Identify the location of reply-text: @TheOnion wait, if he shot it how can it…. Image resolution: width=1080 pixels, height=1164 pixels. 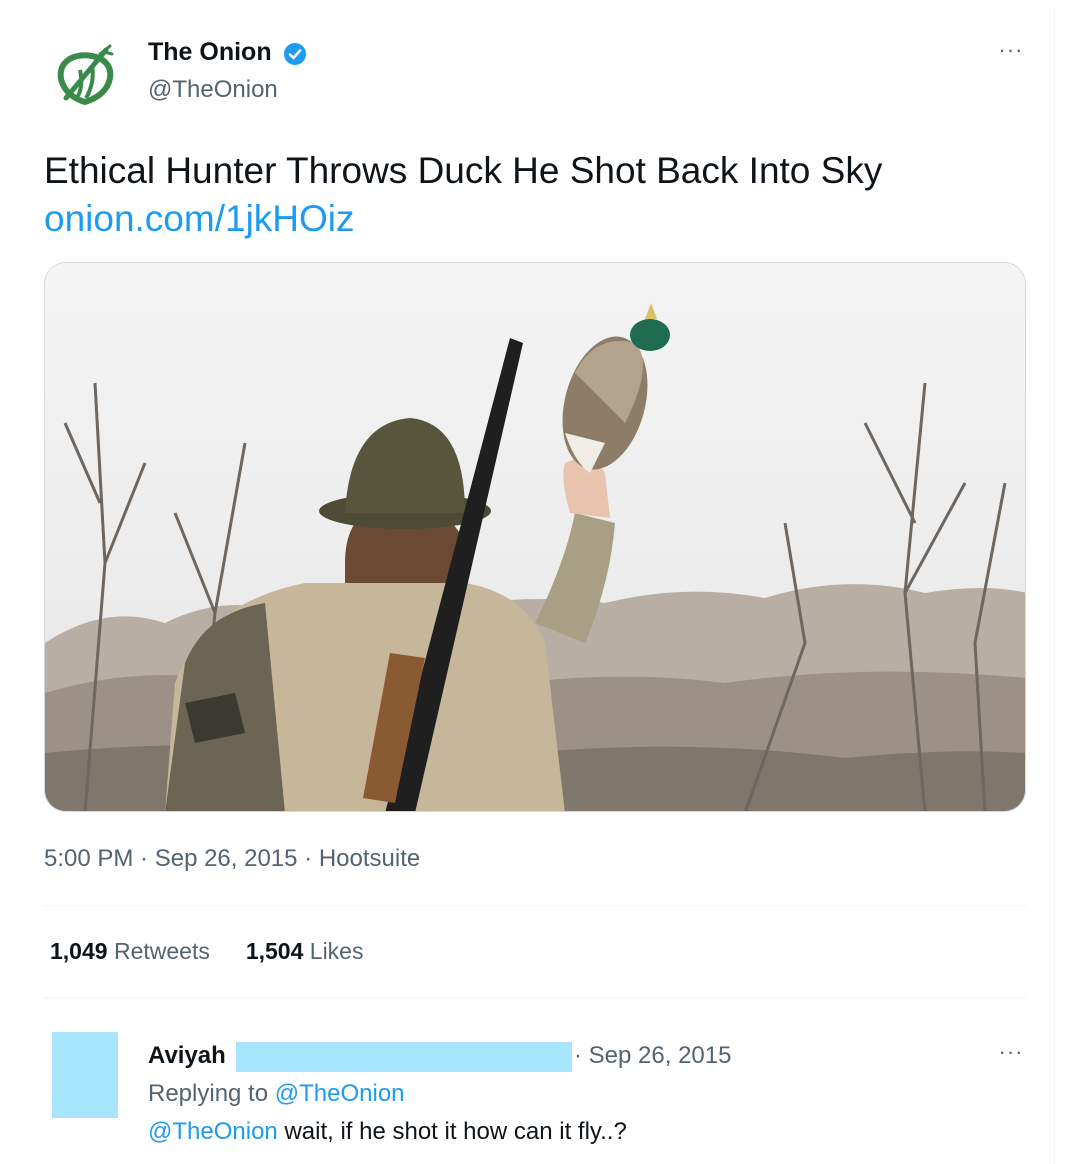
(387, 1132).